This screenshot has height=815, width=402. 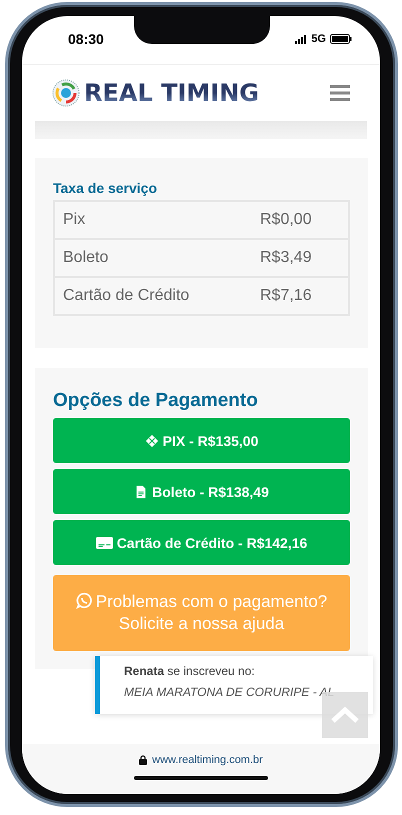 What do you see at coordinates (345, 715) in the screenshot?
I see `chevron-up-icon` at bounding box center [345, 715].